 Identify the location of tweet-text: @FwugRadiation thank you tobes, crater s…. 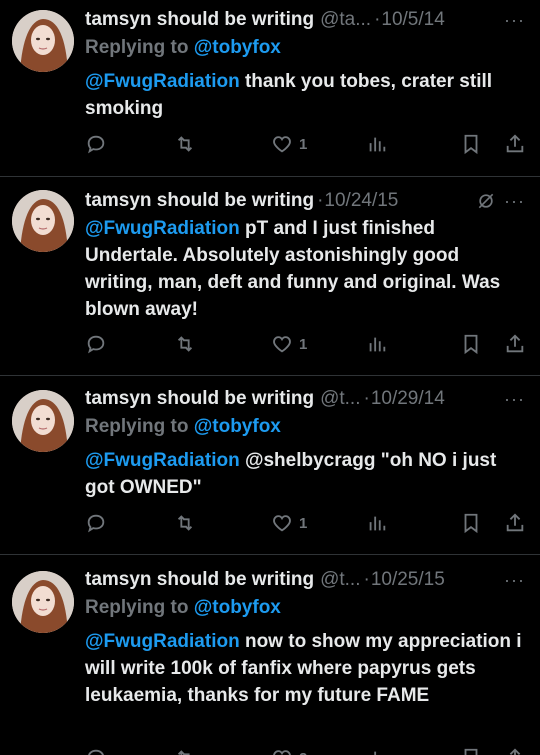
(307, 95).